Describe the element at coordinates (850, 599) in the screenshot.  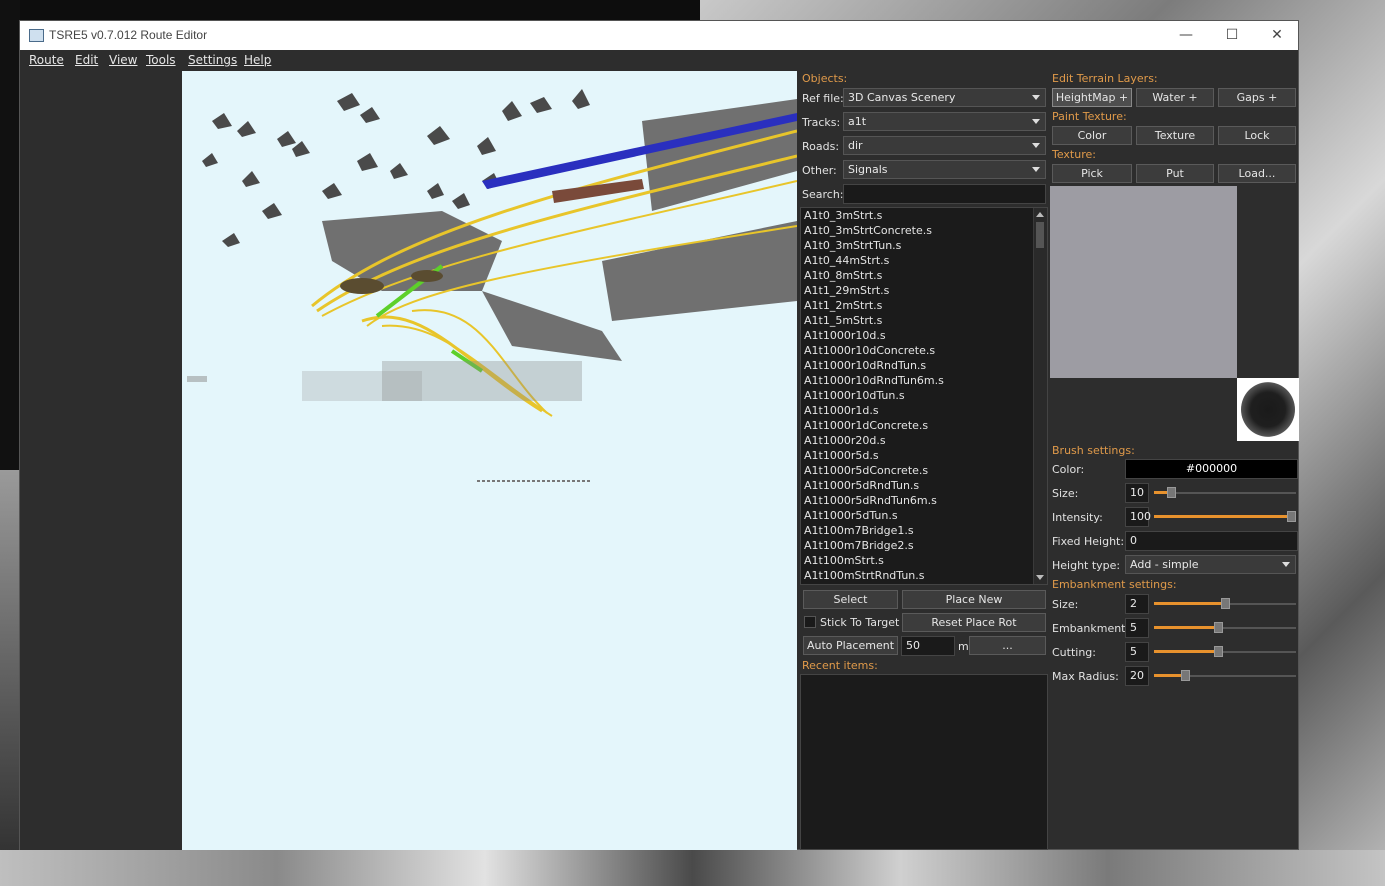
I see `select-button: Select` at that location.